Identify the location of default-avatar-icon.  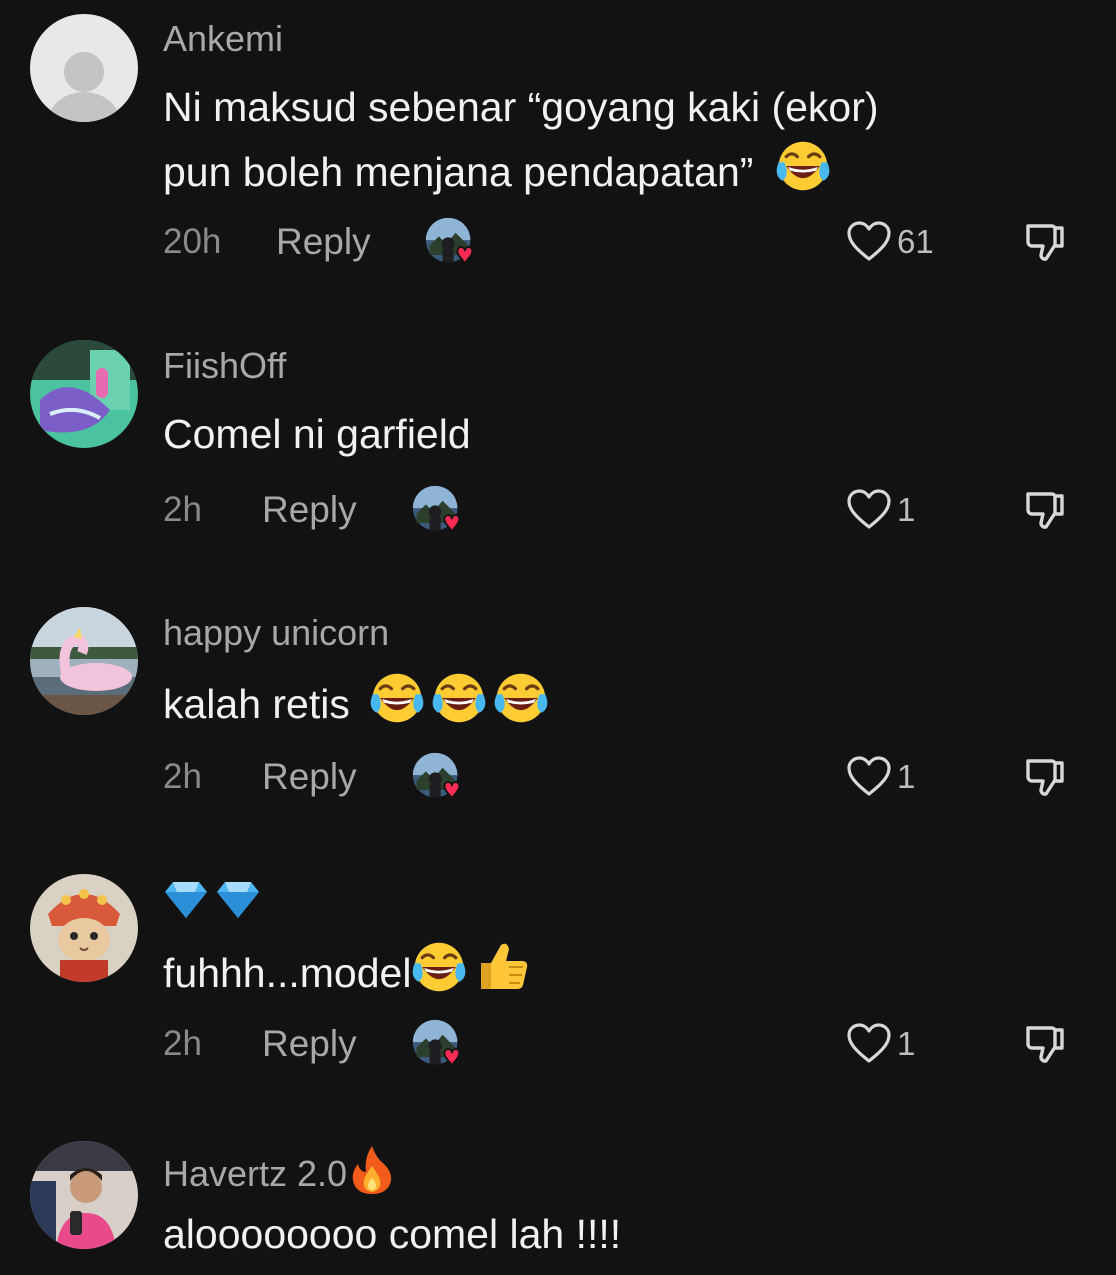
(84, 68).